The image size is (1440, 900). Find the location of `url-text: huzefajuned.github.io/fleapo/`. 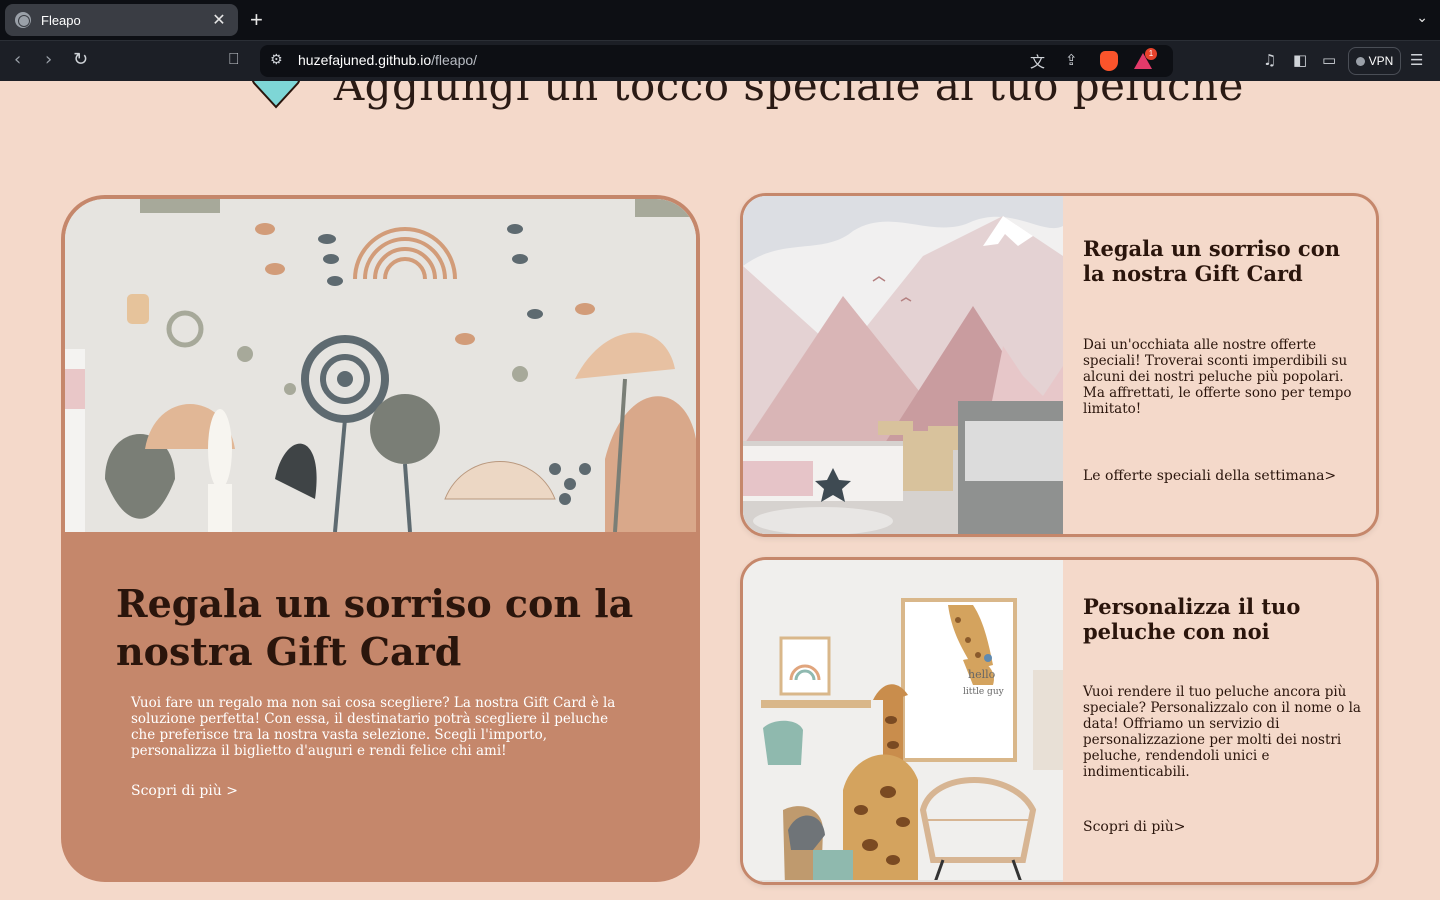

url-text: huzefajuned.github.io/fleapo/ is located at coordinates (387, 60).